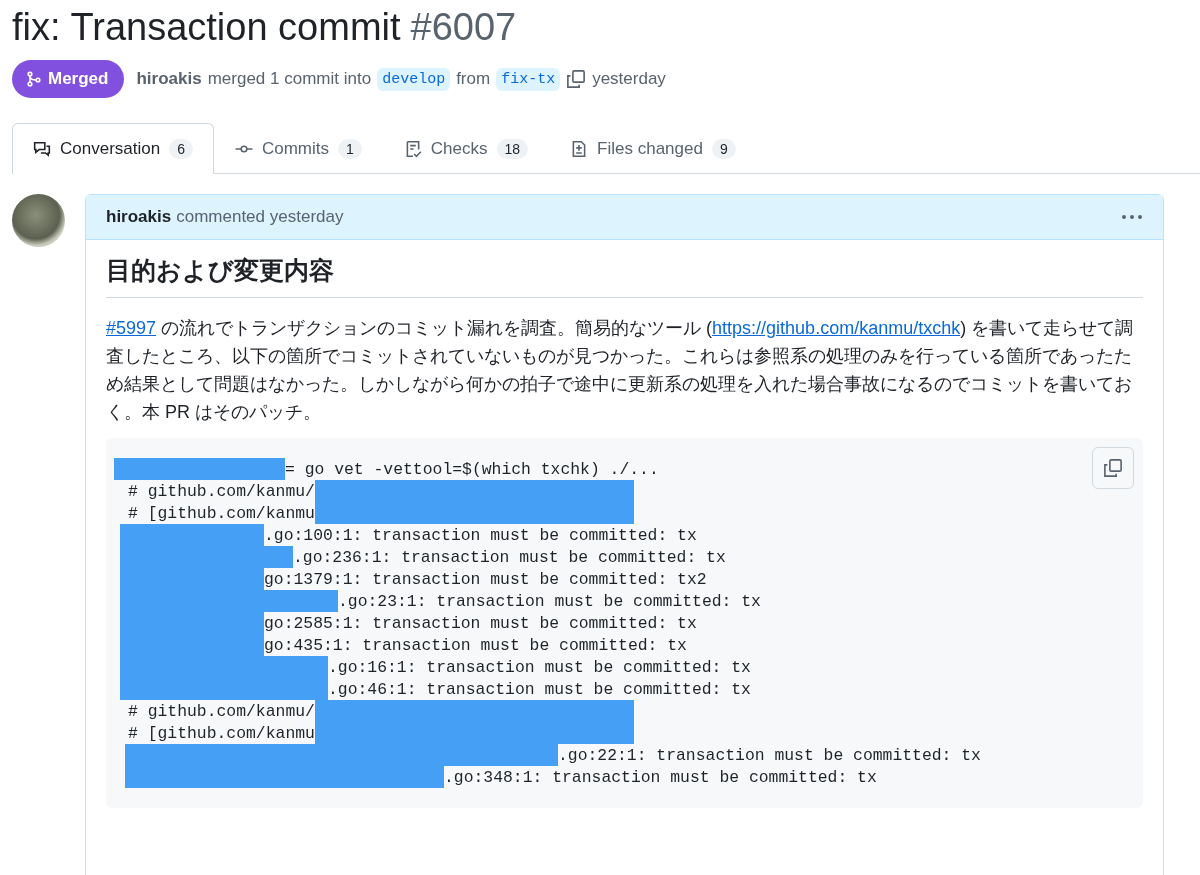  I want to click on head-branch: fix-tx, so click(528, 79).